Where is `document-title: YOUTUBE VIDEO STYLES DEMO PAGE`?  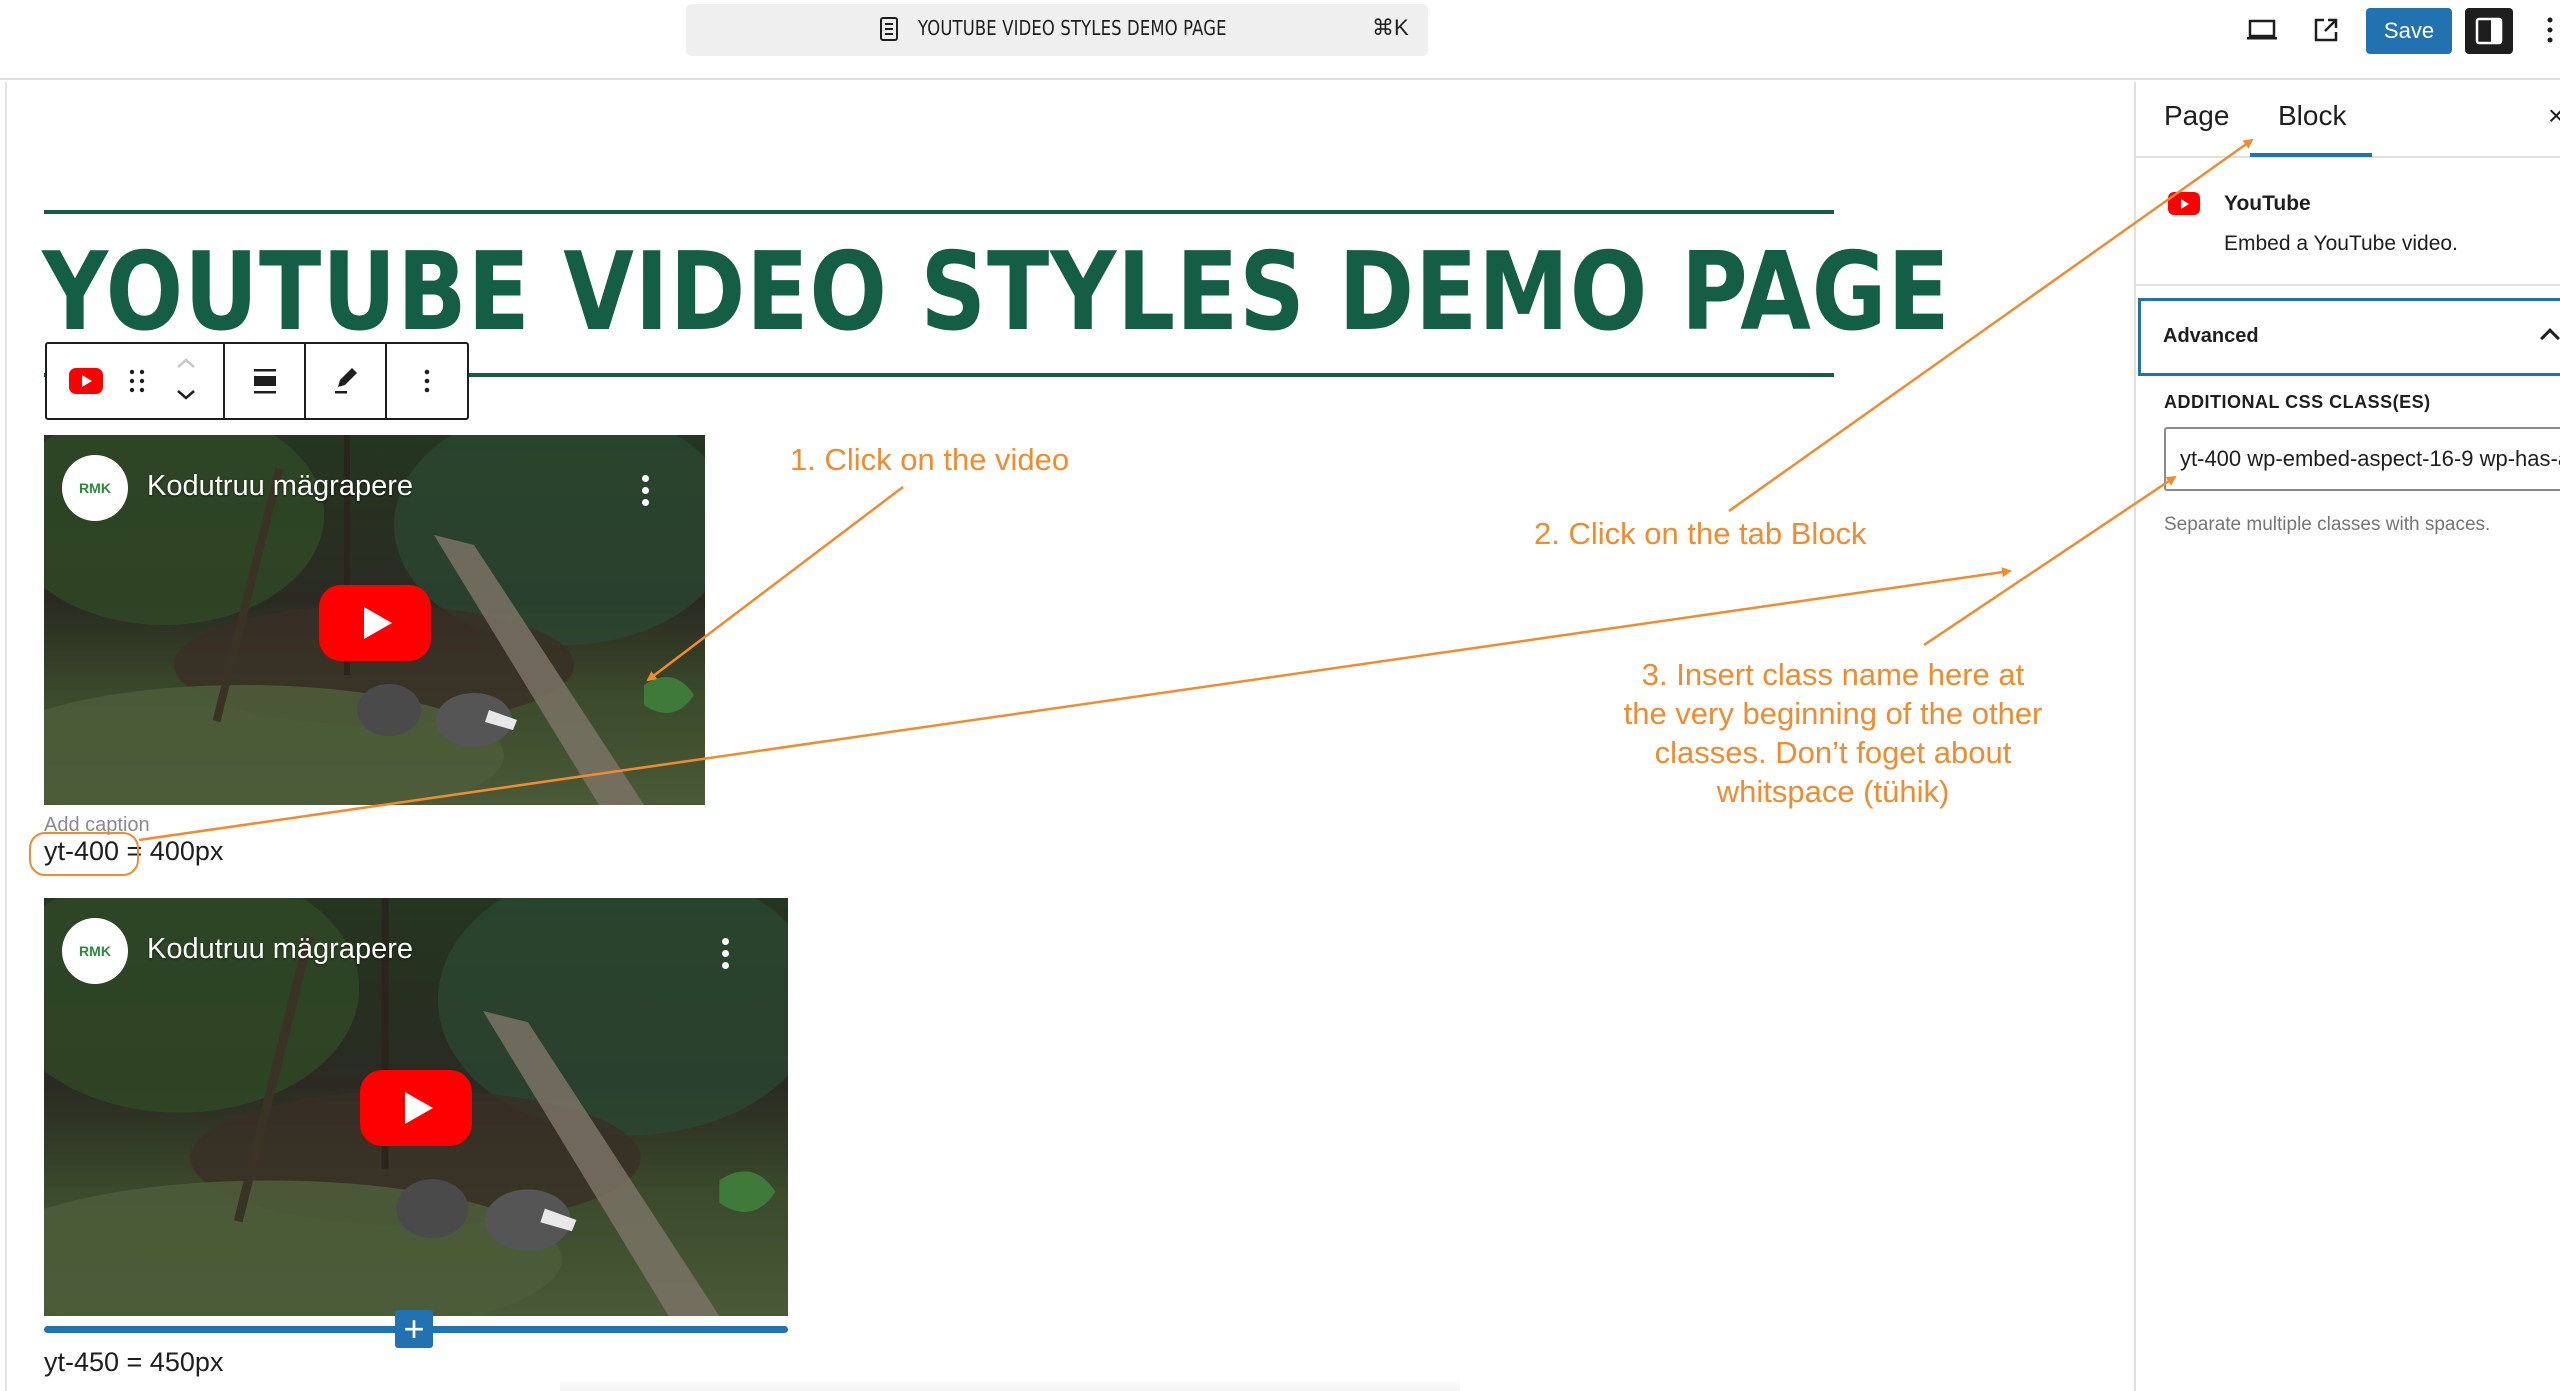 document-title: YOUTUBE VIDEO STYLES DEMO PAGE is located at coordinates (1072, 28).